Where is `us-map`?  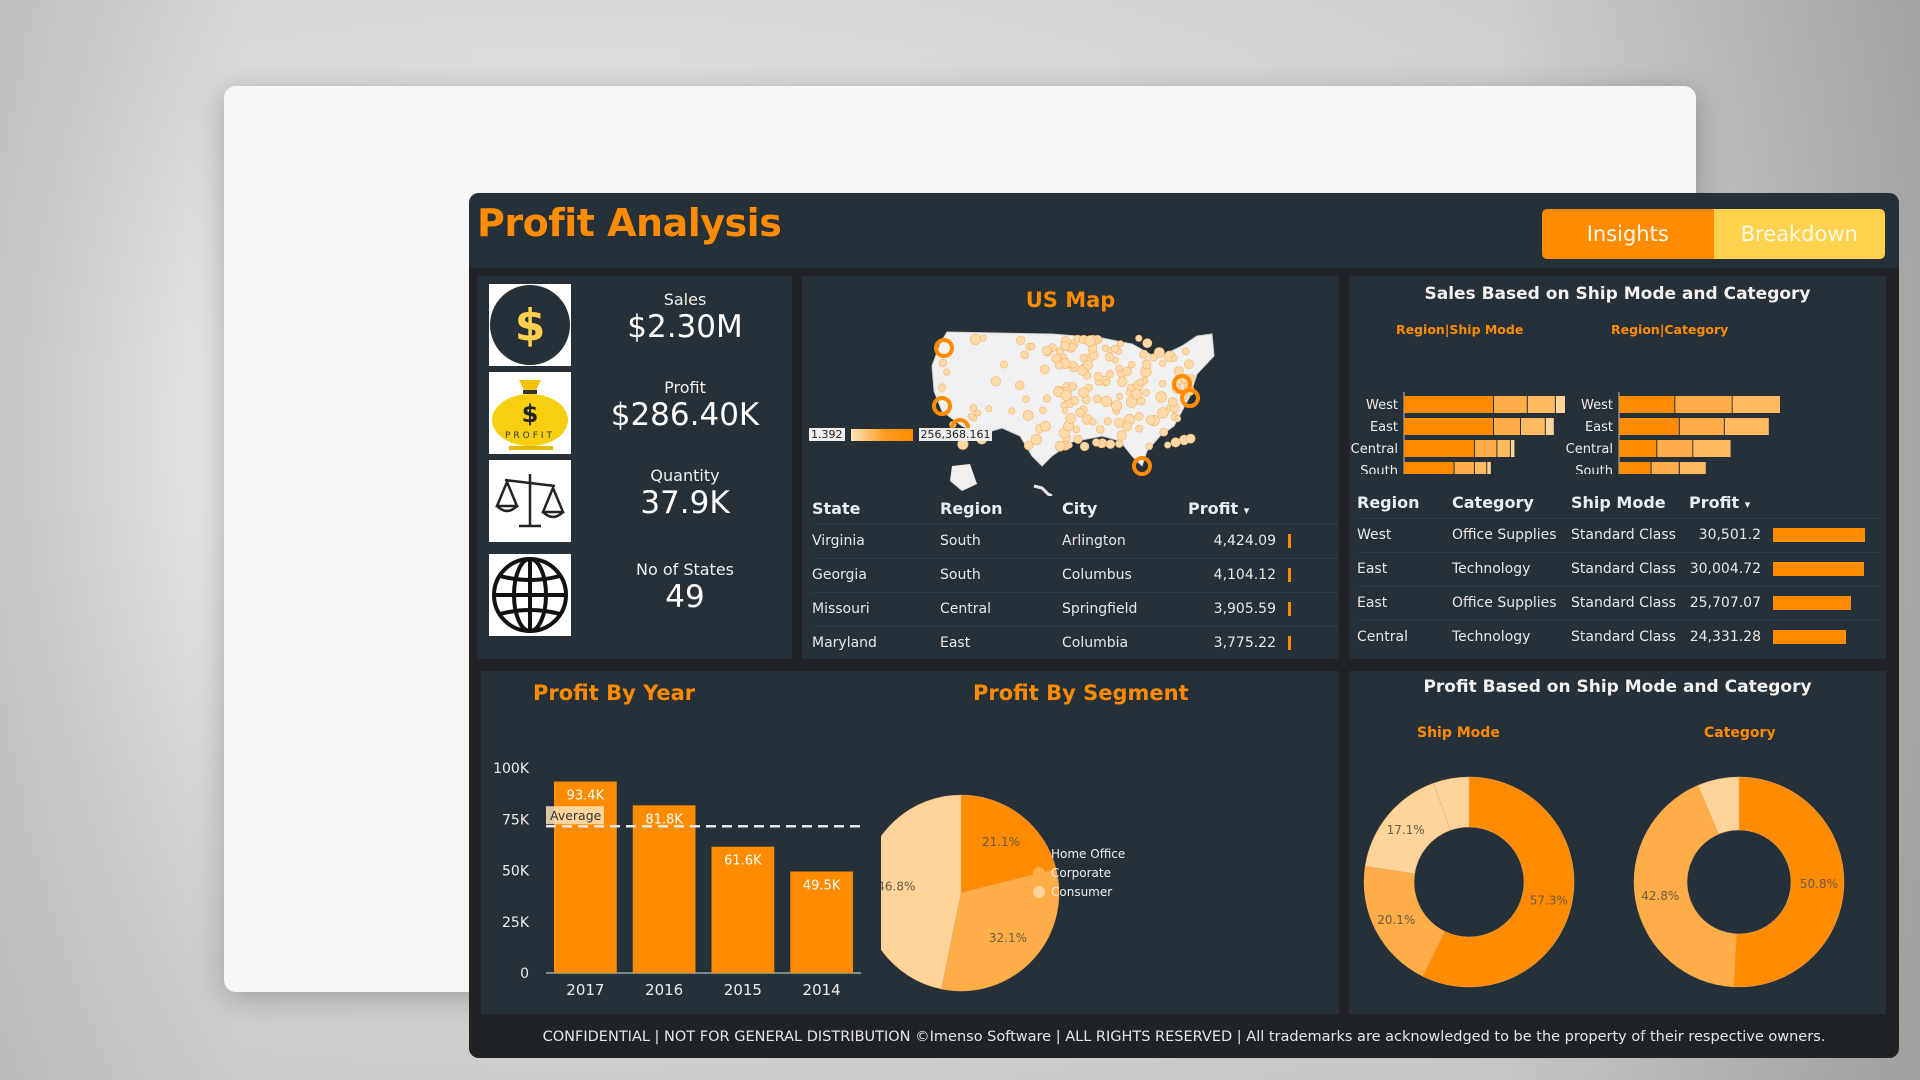 us-map is located at coordinates (1070, 406).